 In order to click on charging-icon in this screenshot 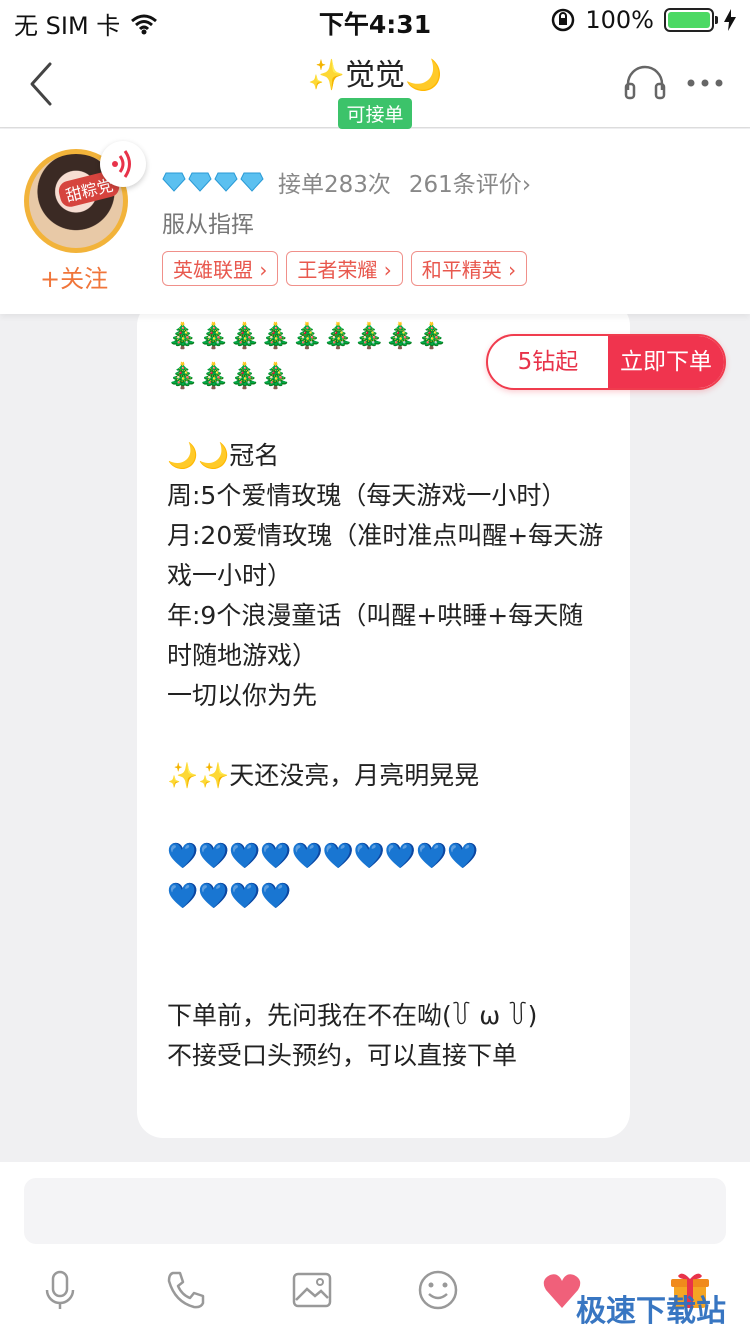, I will do `click(730, 20)`.